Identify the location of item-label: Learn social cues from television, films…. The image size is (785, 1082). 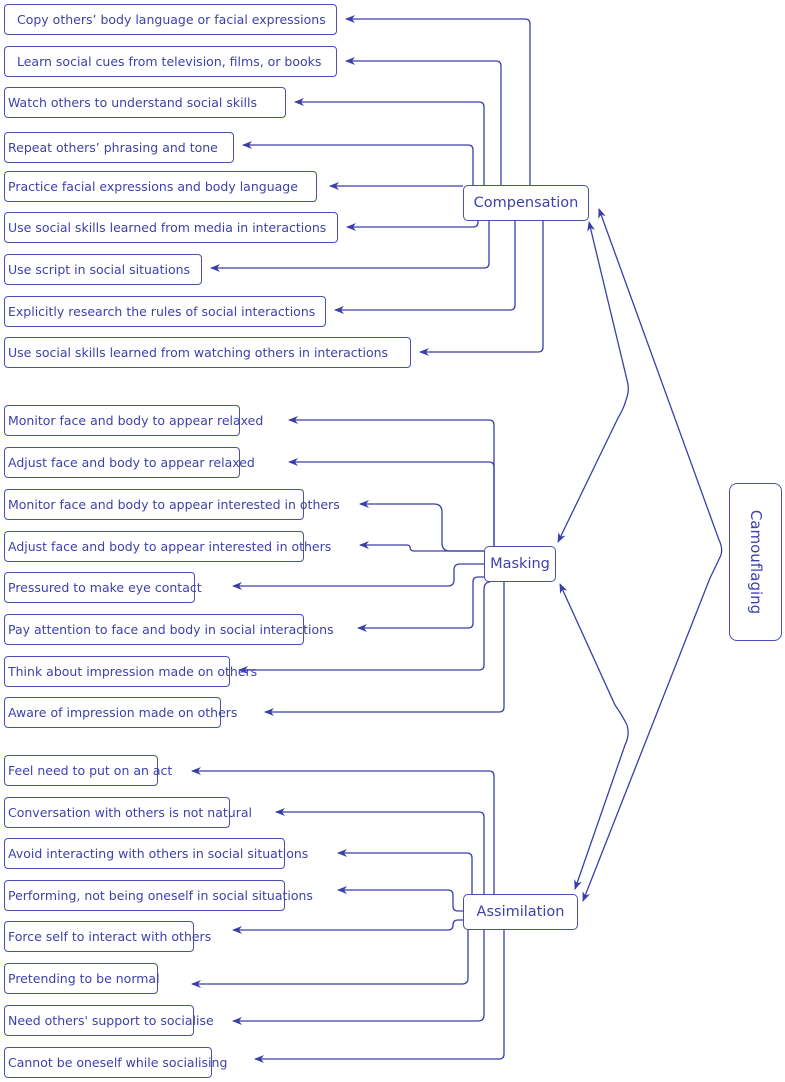
(169, 61).